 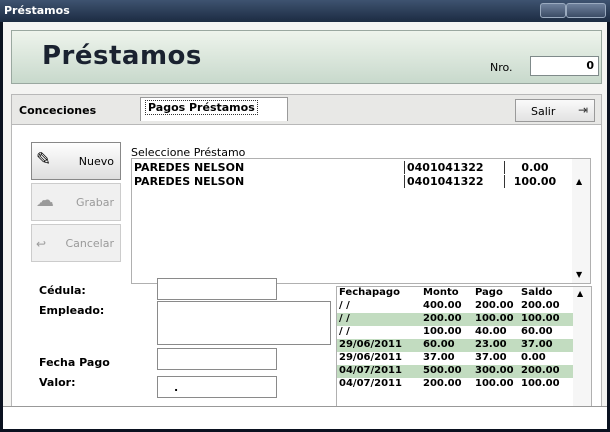 I want to click on cell-monto: 500.00, so click(x=442, y=370).